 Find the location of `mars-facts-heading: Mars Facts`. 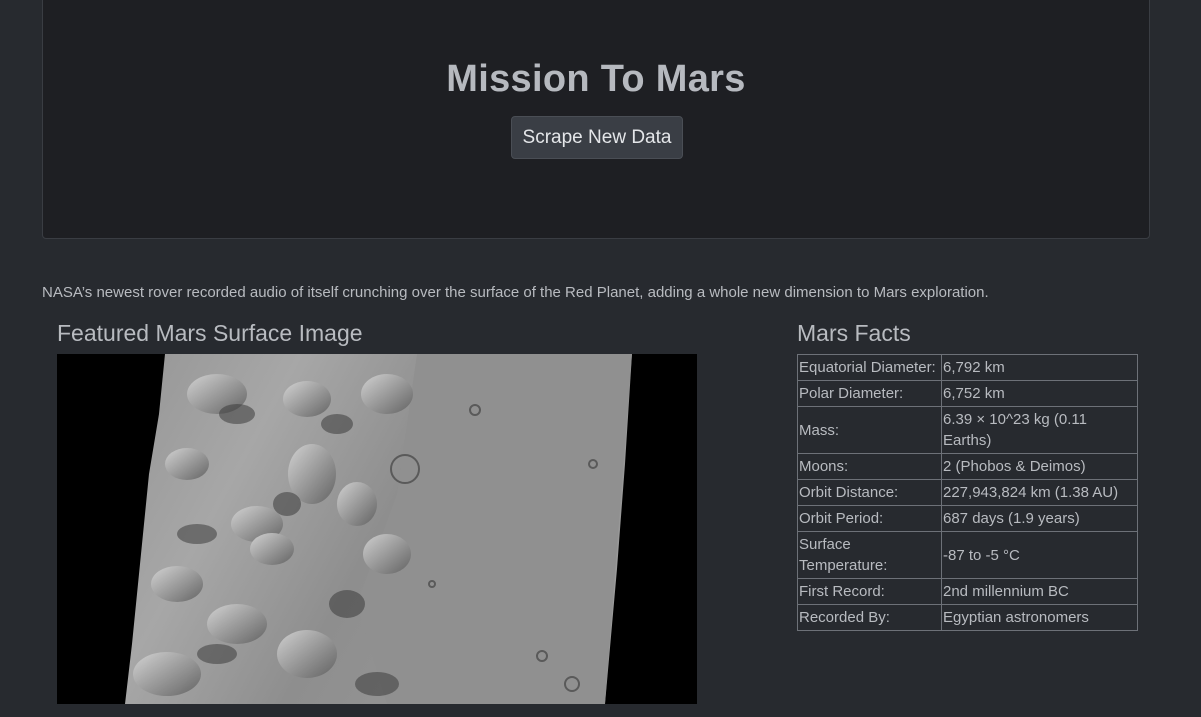

mars-facts-heading: Mars Facts is located at coordinates (854, 333).